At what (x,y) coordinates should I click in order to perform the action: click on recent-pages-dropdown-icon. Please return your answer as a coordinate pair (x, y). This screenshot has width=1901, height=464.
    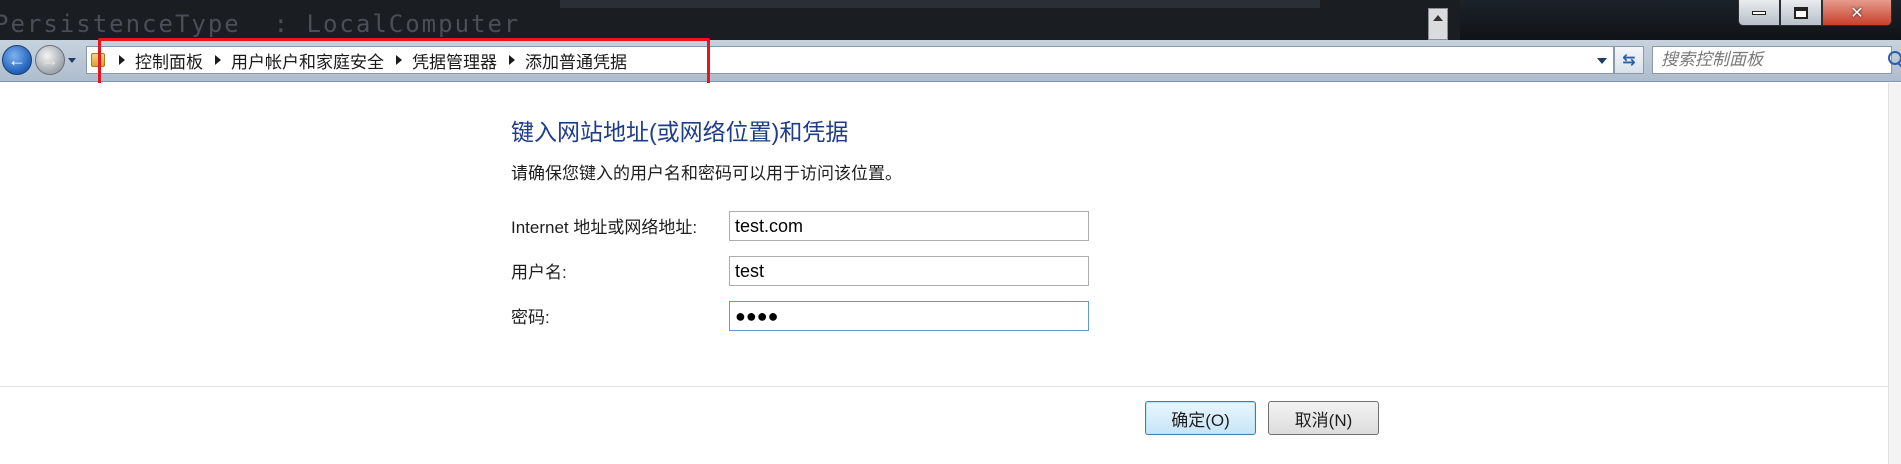
    Looking at the image, I should click on (72, 60).